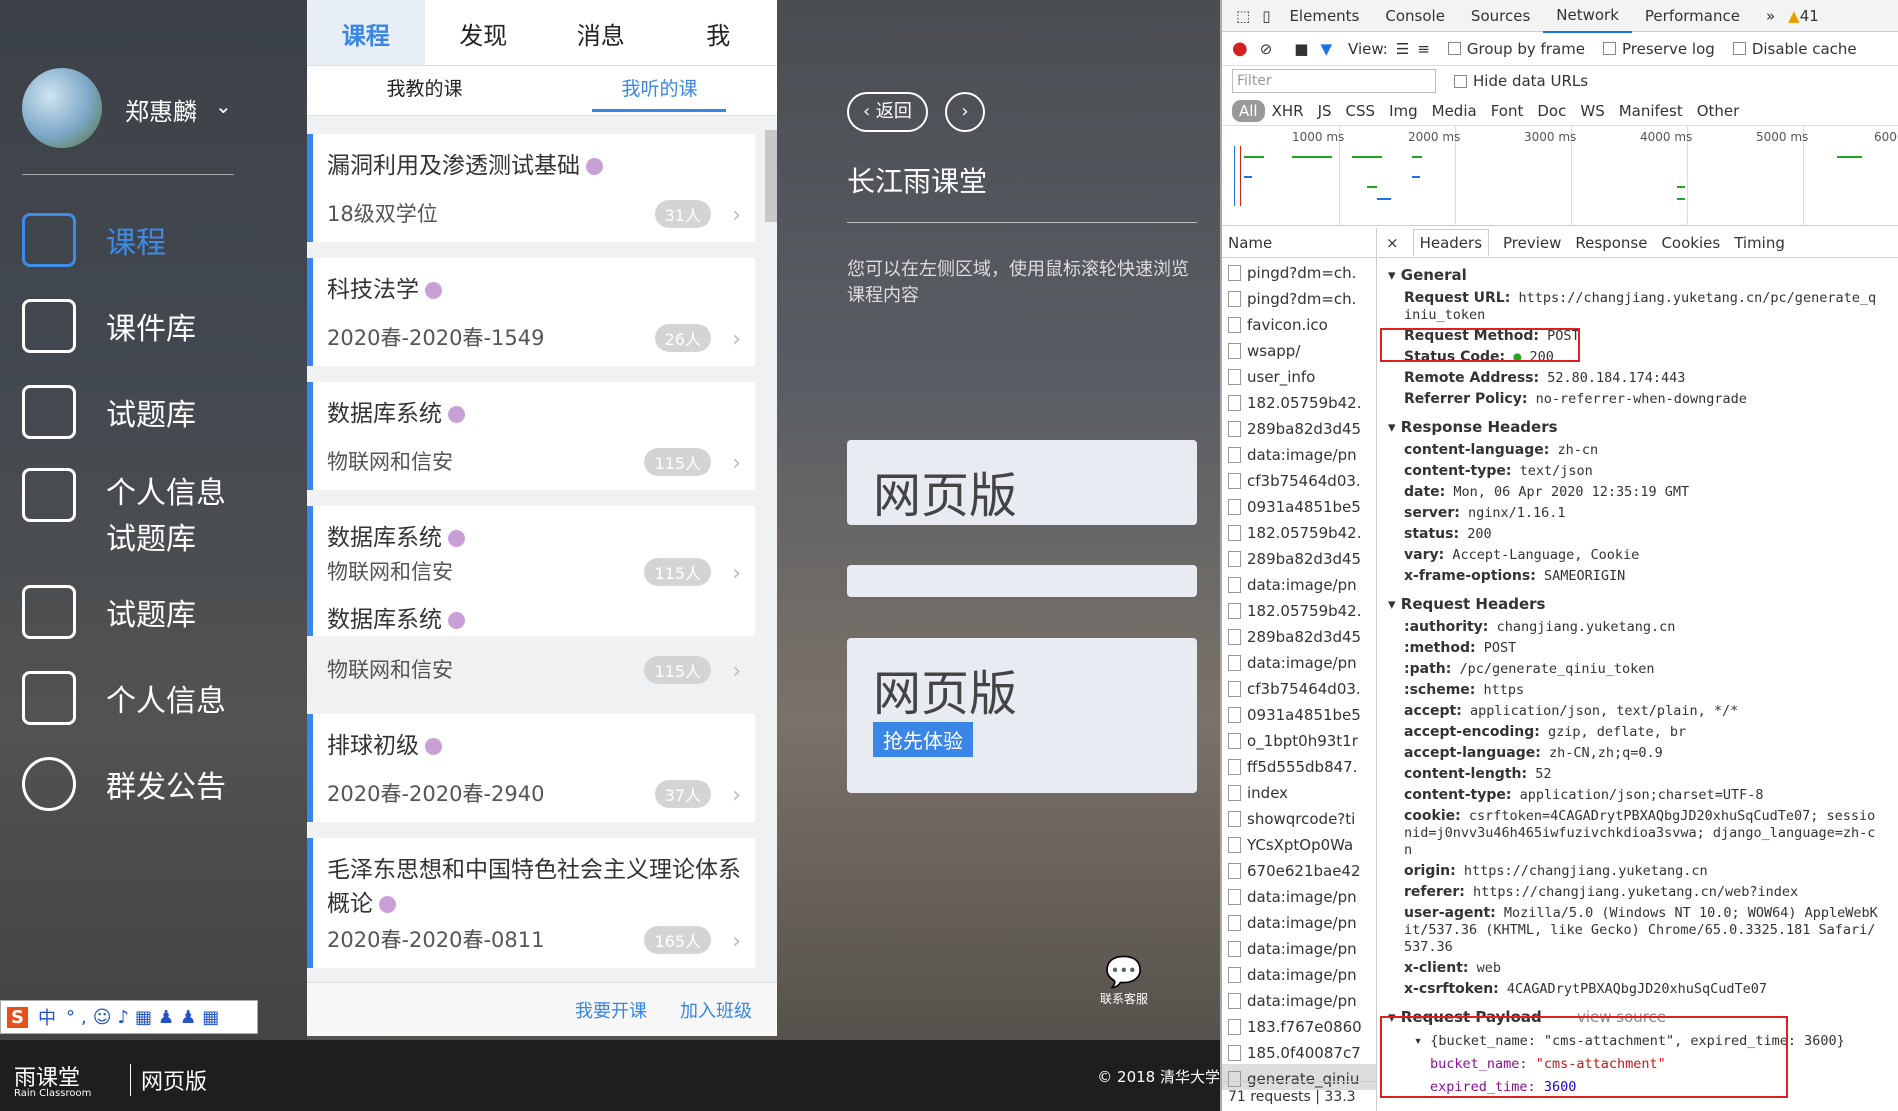  Describe the element at coordinates (1638, 753) in the screenshot. I see `header-row: accept-language: zh-CN,zh;q=0.9` at that location.